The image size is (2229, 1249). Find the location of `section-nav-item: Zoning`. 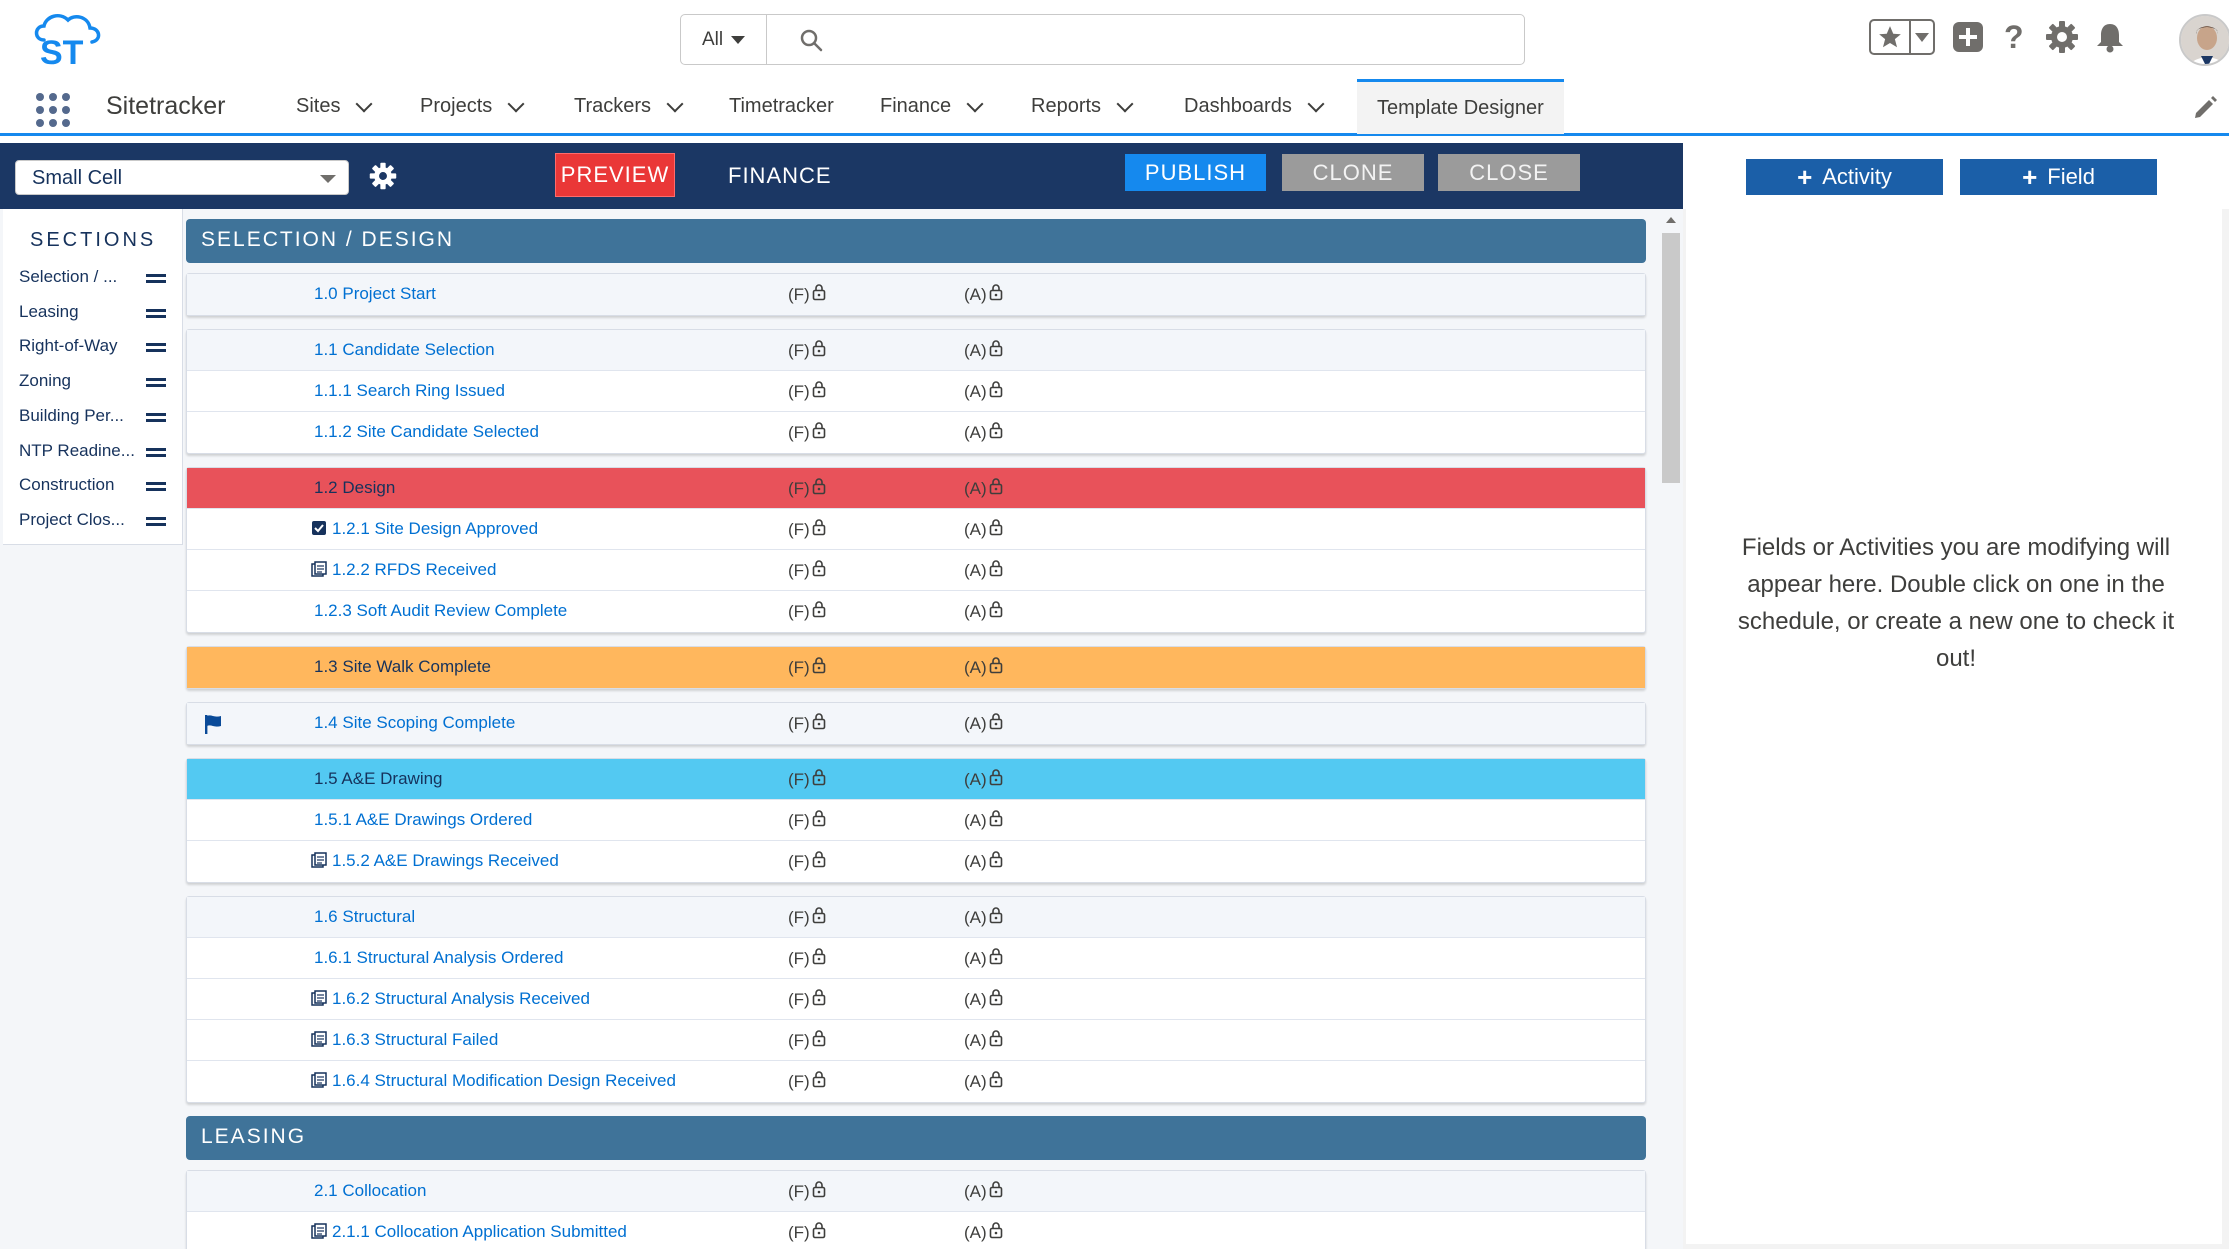

section-nav-item: Zoning is located at coordinates (94, 382).